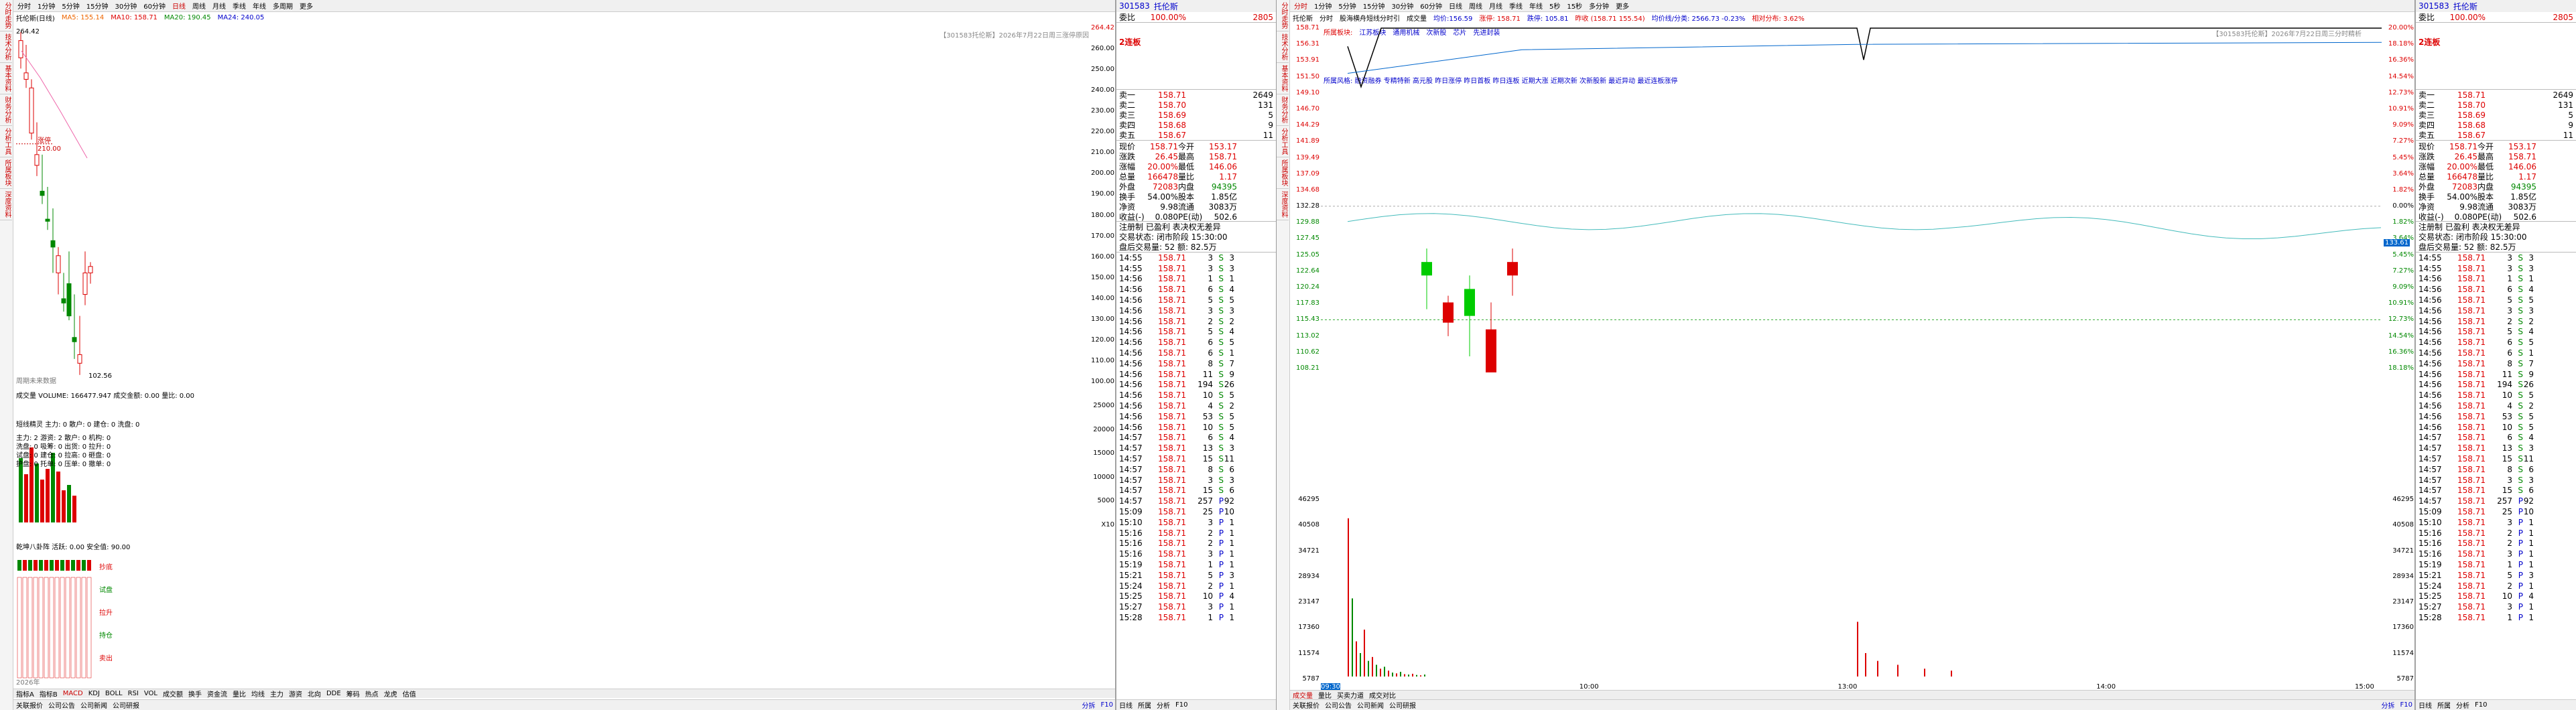 This screenshot has width=2576, height=710. What do you see at coordinates (1402, 705) in the screenshot?
I see `bottom-link: 公司研报` at bounding box center [1402, 705].